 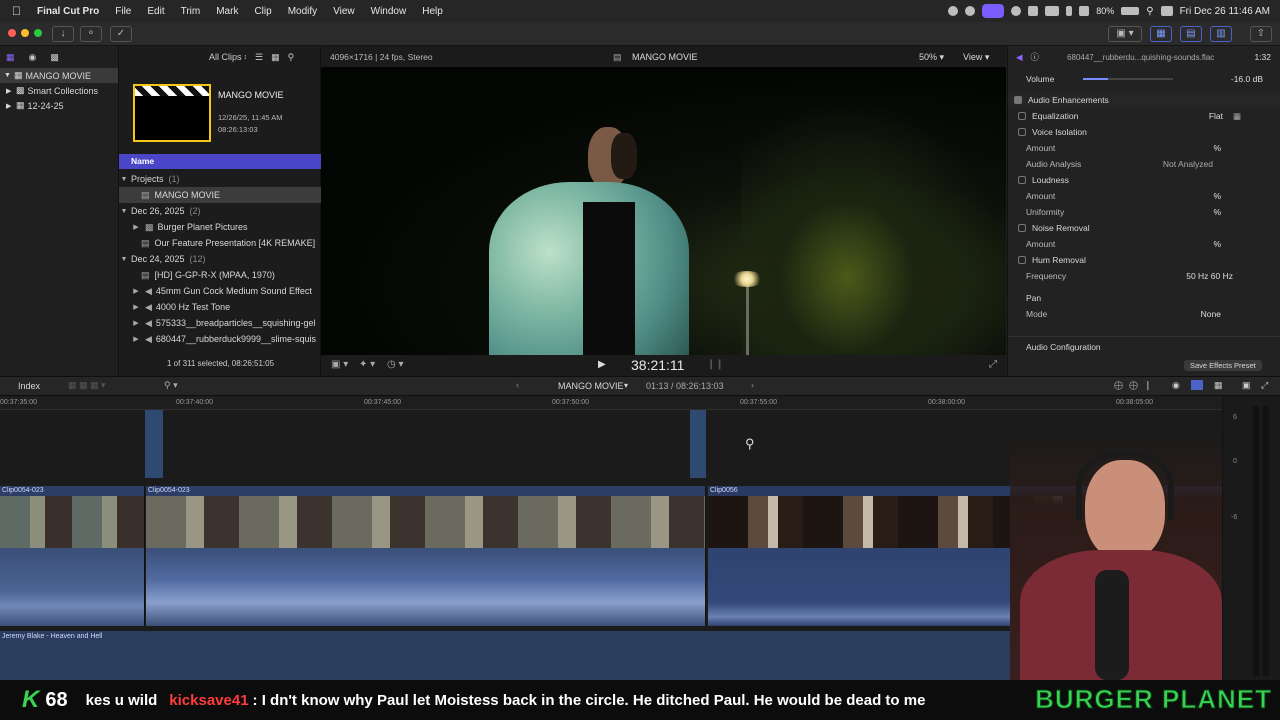 What do you see at coordinates (395, 364) in the screenshot?
I see `speed-icon: ◷ ▾` at bounding box center [395, 364].